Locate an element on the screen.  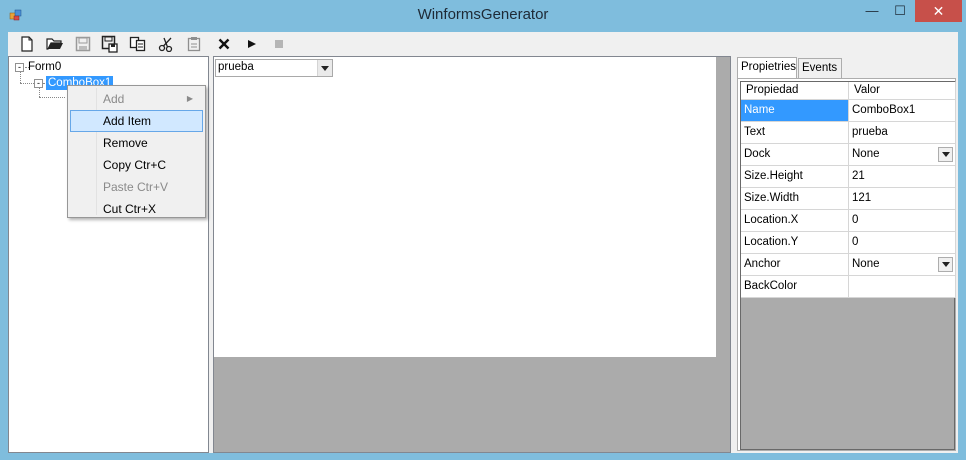
copy-icon is located at coordinates (137, 44).